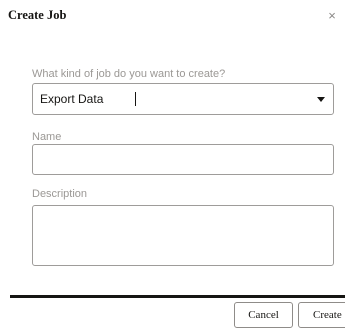  Describe the element at coordinates (72, 99) in the screenshot. I see `job-kind-selected-value: Export Data` at that location.